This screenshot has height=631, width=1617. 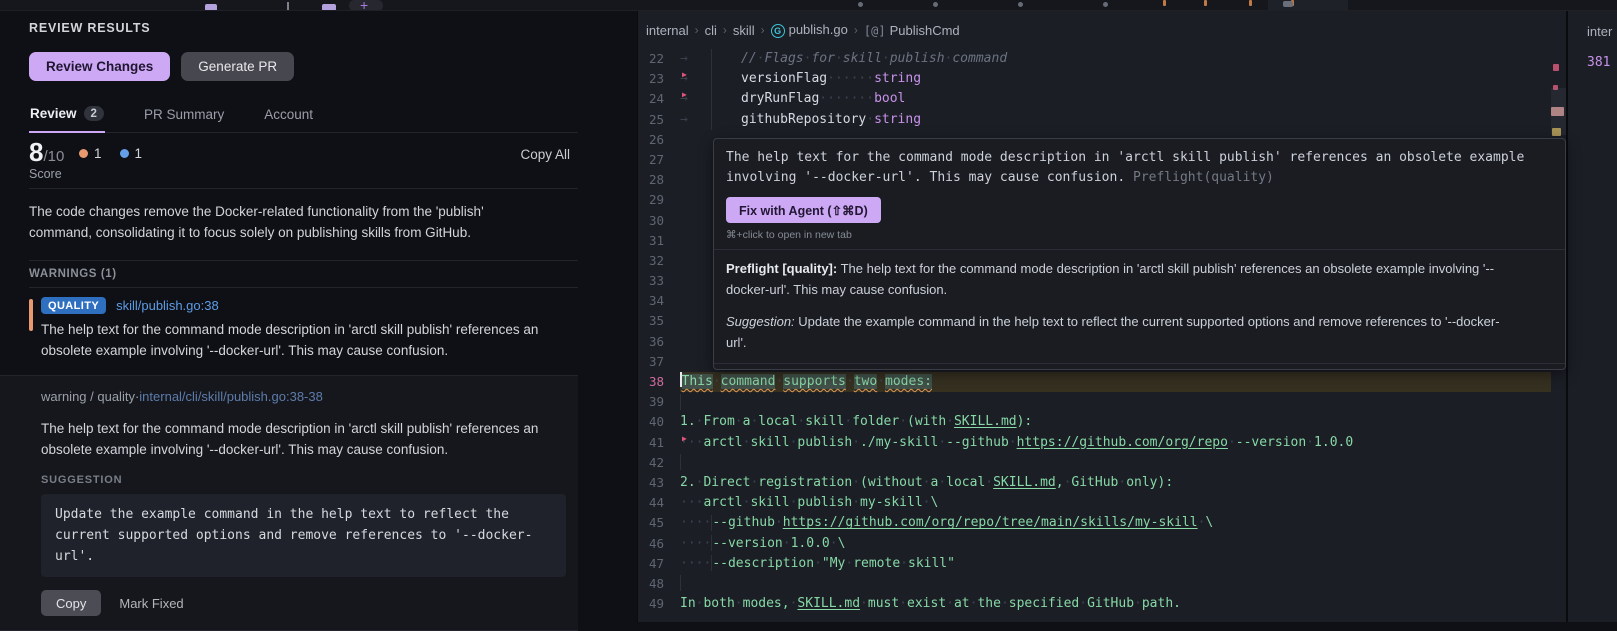 I want to click on copy-all-button: Copy All, so click(x=545, y=154).